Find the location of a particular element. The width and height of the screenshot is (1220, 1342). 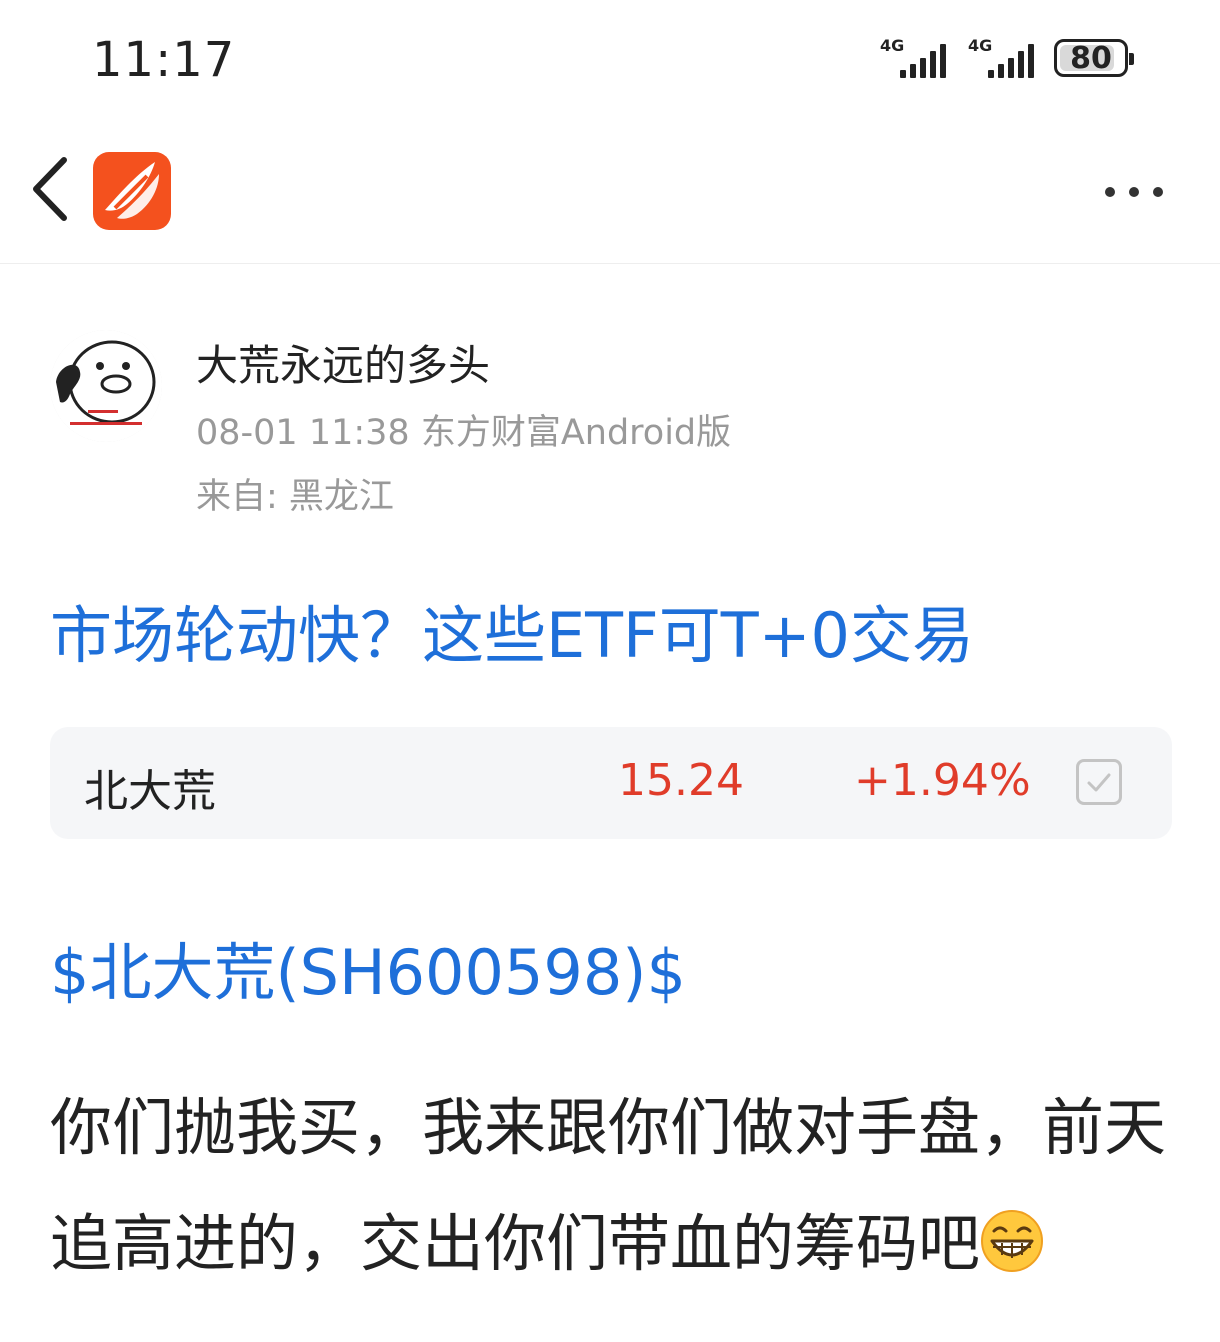

post-location: 来自: 黑龙江 is located at coordinates (295, 497).